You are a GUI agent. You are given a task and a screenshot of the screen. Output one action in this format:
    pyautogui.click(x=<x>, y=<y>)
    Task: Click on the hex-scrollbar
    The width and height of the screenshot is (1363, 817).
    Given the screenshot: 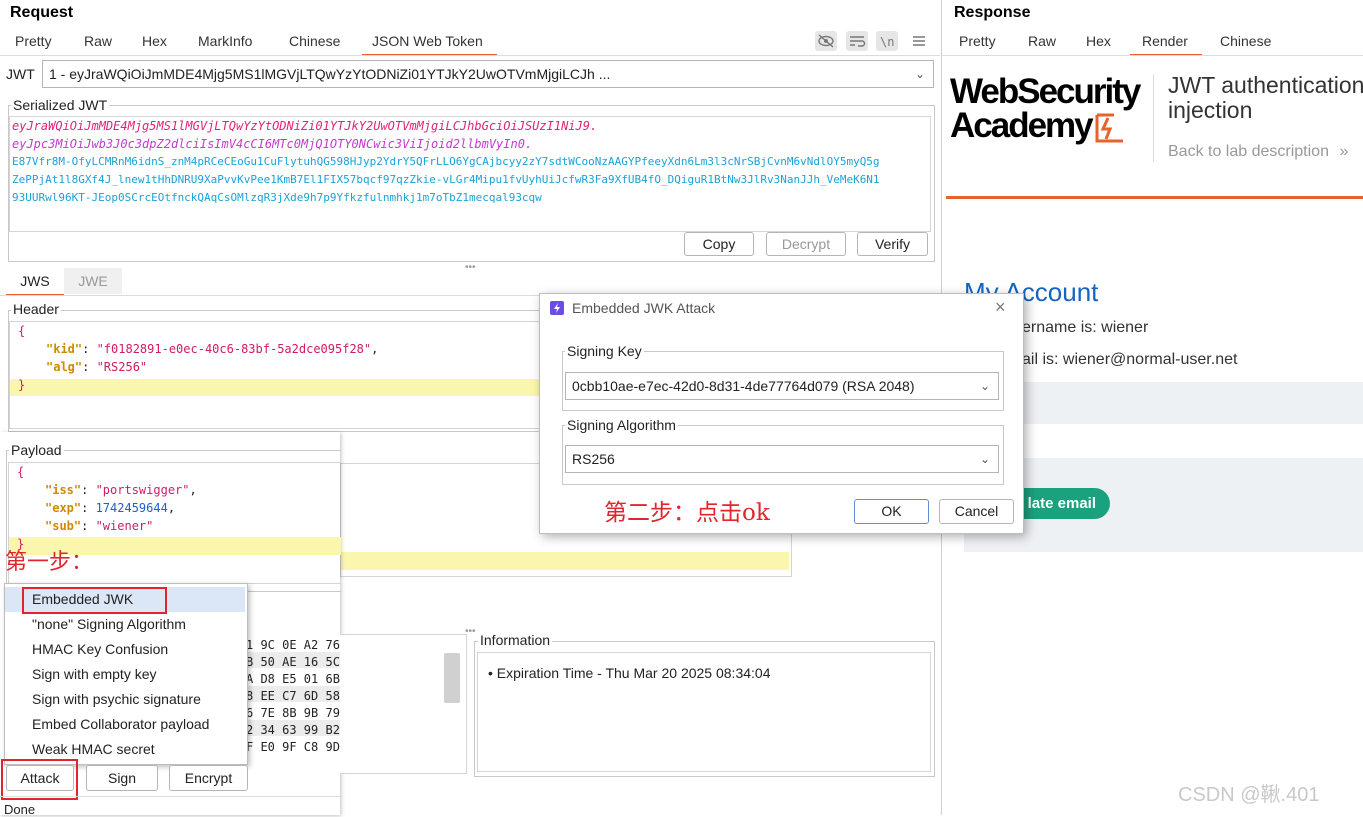 What is the action you would take?
    pyautogui.click(x=452, y=678)
    